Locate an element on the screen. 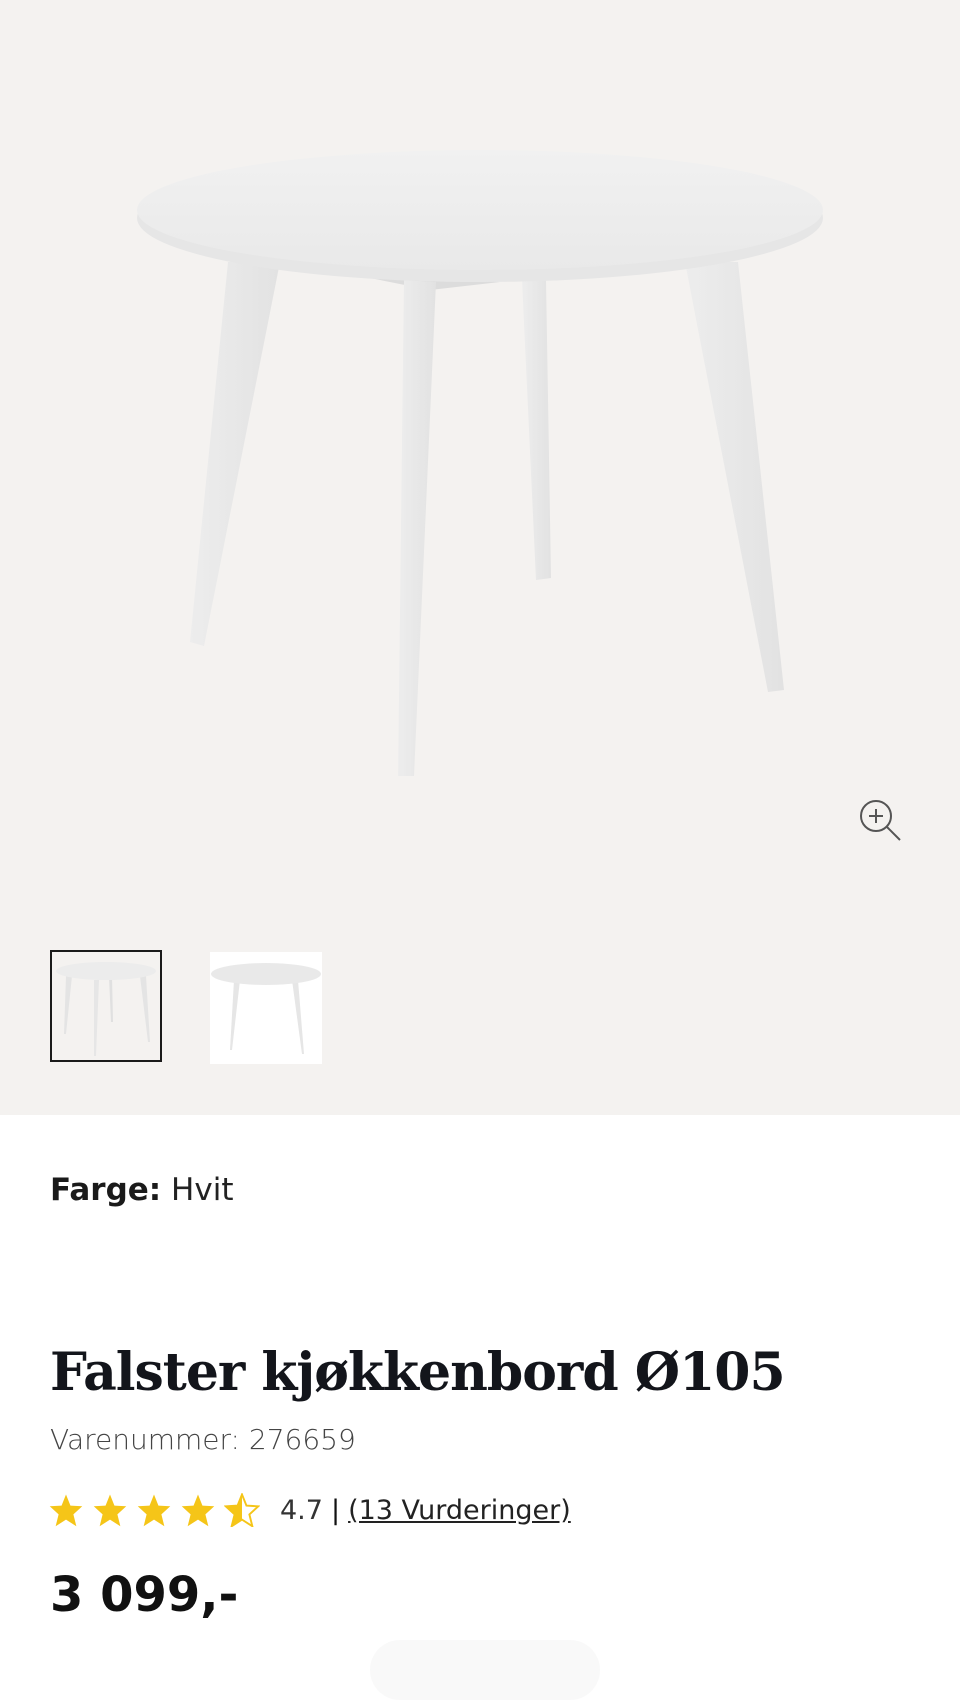 The image size is (960, 1700). zoom-in-icon is located at coordinates (880, 820).